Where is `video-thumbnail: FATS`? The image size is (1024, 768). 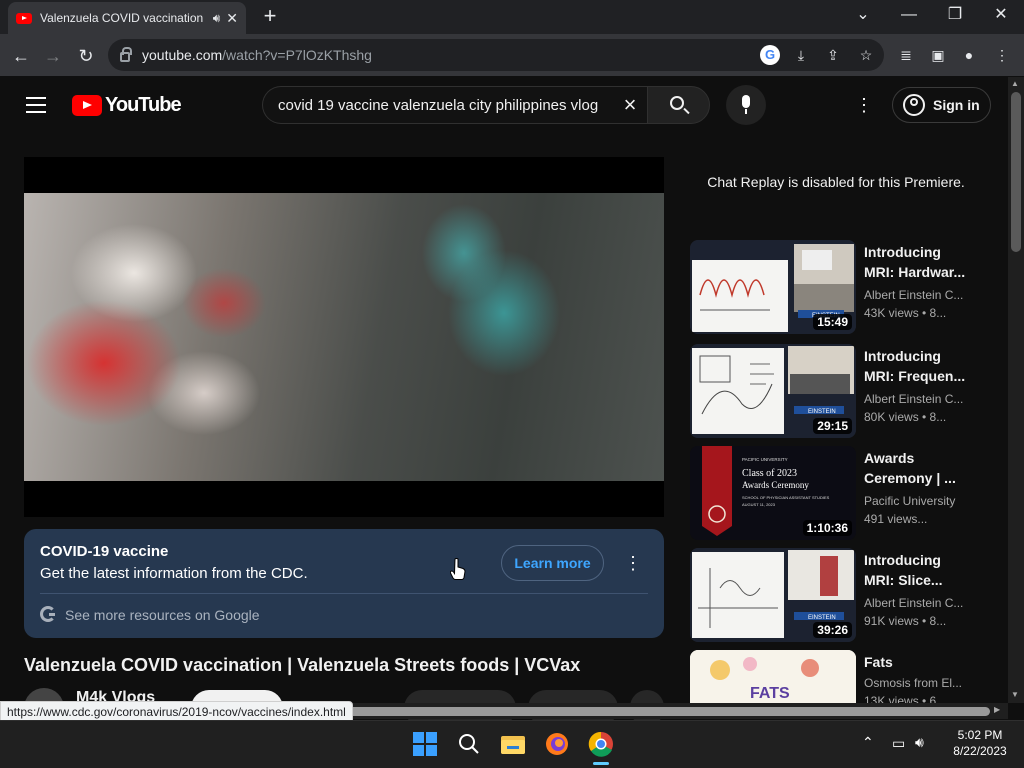 video-thumbnail: FATS is located at coordinates (773, 676).